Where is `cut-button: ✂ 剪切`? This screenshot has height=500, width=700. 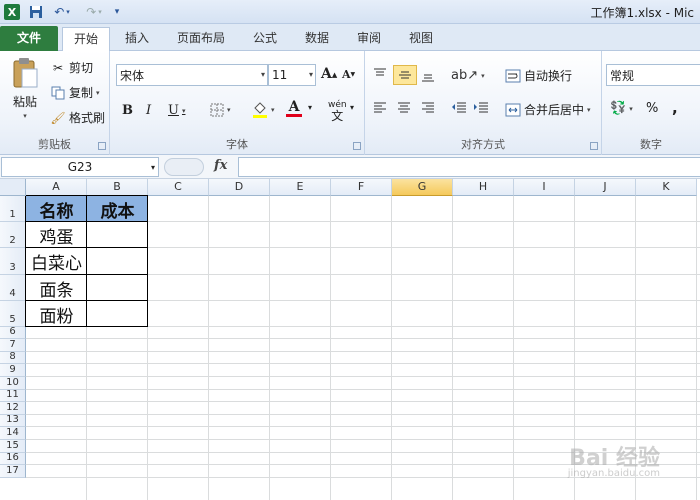
cut-button: ✂ 剪切 is located at coordinates (71, 67).